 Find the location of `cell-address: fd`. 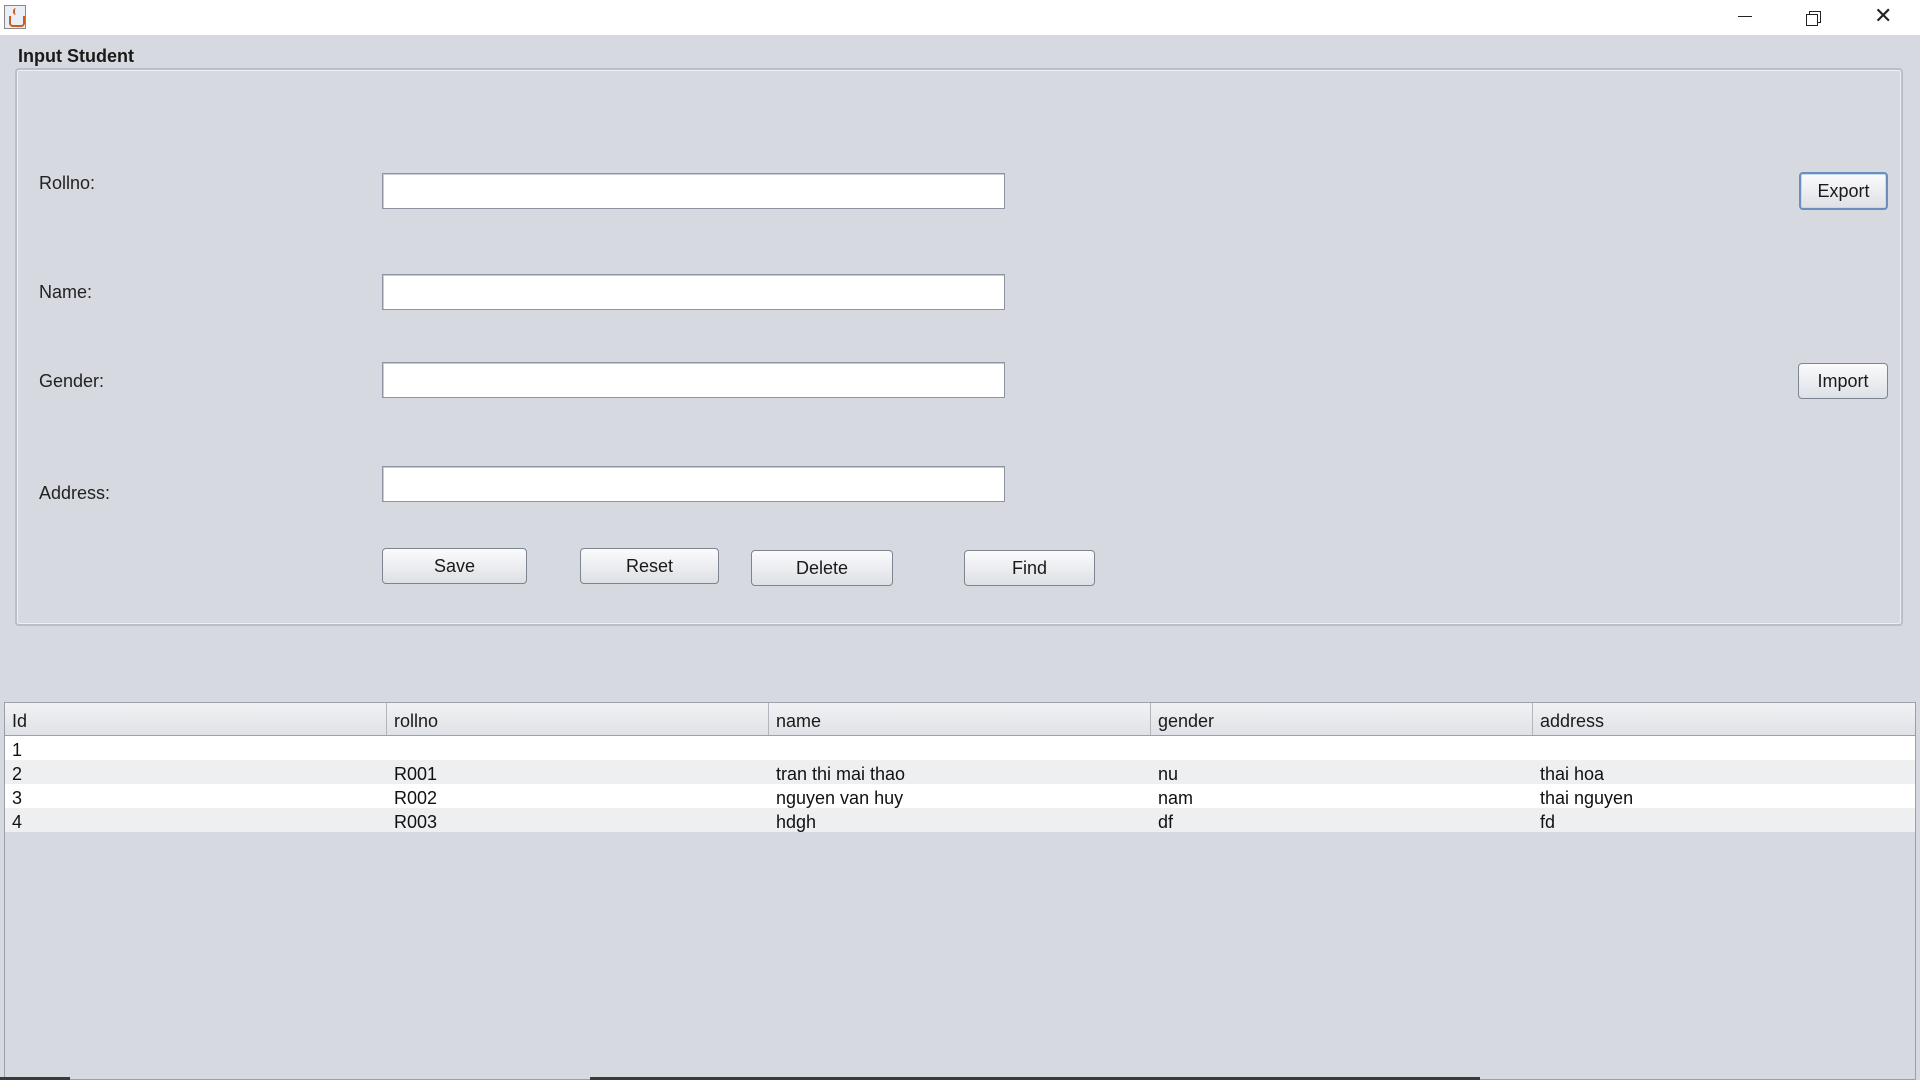

cell-address: fd is located at coordinates (1548, 822).